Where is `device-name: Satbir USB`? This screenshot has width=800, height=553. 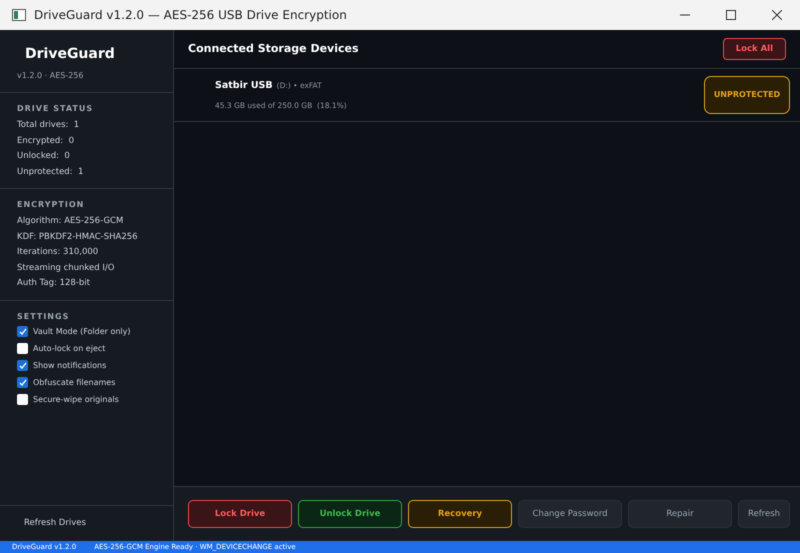 device-name: Satbir USB is located at coordinates (244, 86).